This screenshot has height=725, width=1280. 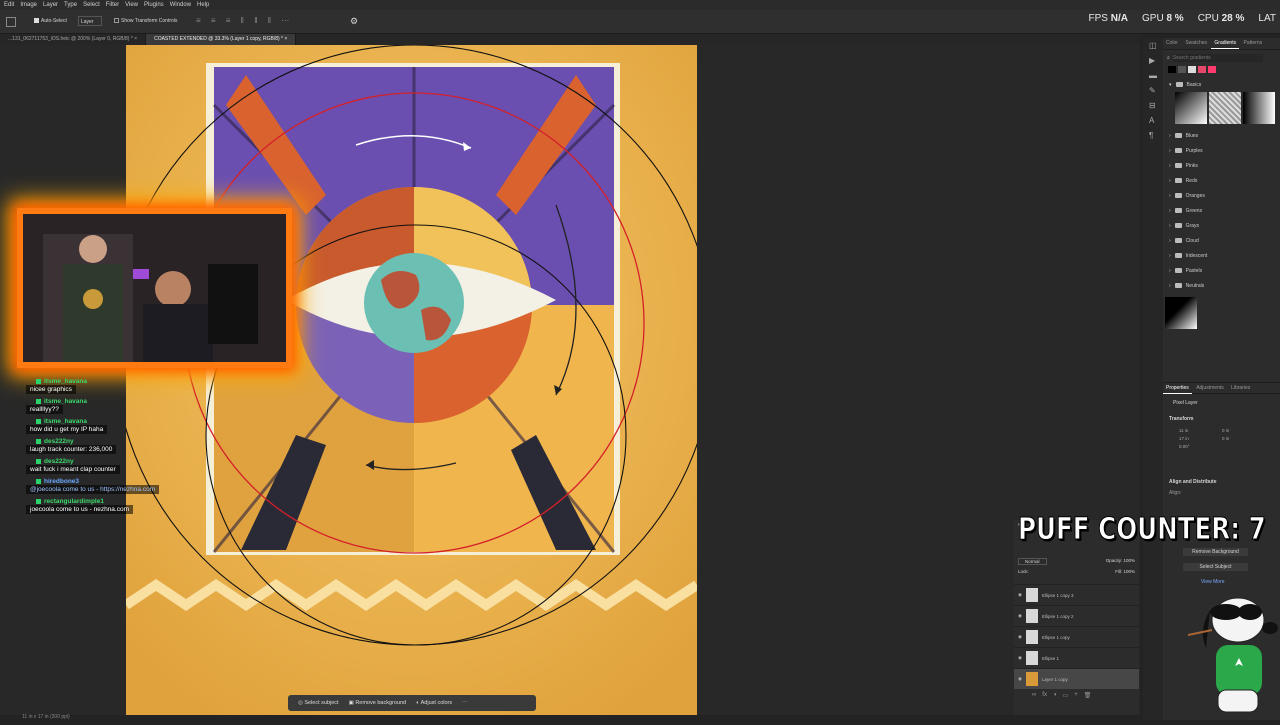 I want to click on menu-select: Select, so click(x=91, y=5).